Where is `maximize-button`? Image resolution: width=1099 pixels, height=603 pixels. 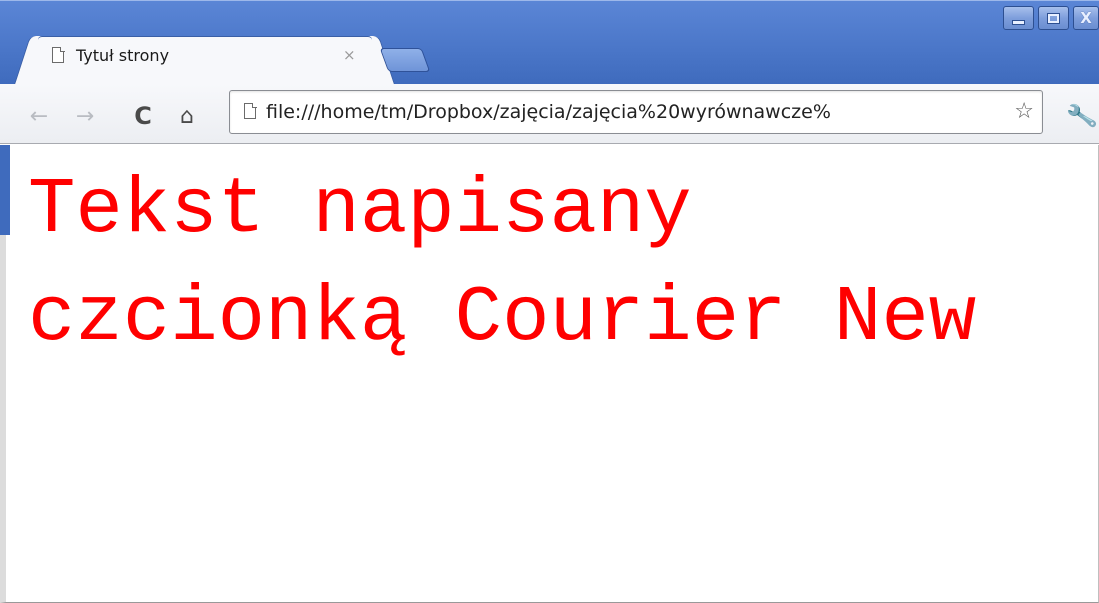
maximize-button is located at coordinates (1053, 18).